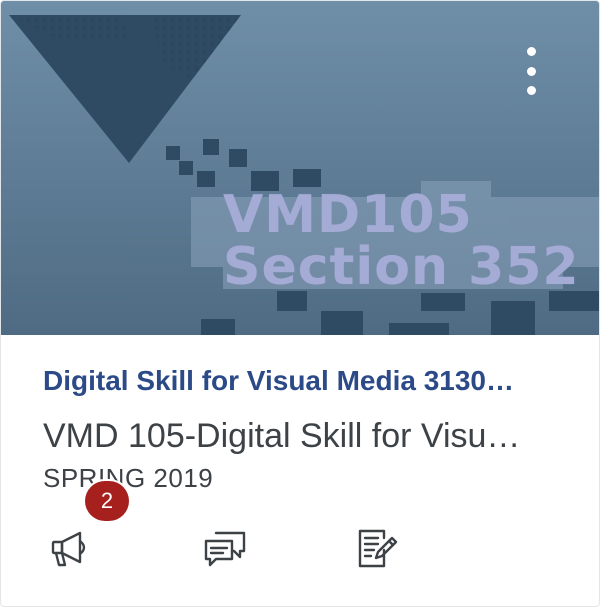  I want to click on announcements-button, so click(73, 549).